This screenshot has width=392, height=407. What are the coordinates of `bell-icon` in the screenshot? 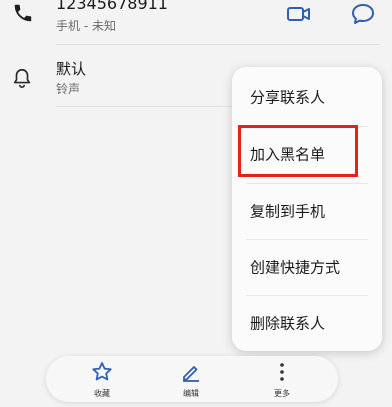 It's located at (22, 78).